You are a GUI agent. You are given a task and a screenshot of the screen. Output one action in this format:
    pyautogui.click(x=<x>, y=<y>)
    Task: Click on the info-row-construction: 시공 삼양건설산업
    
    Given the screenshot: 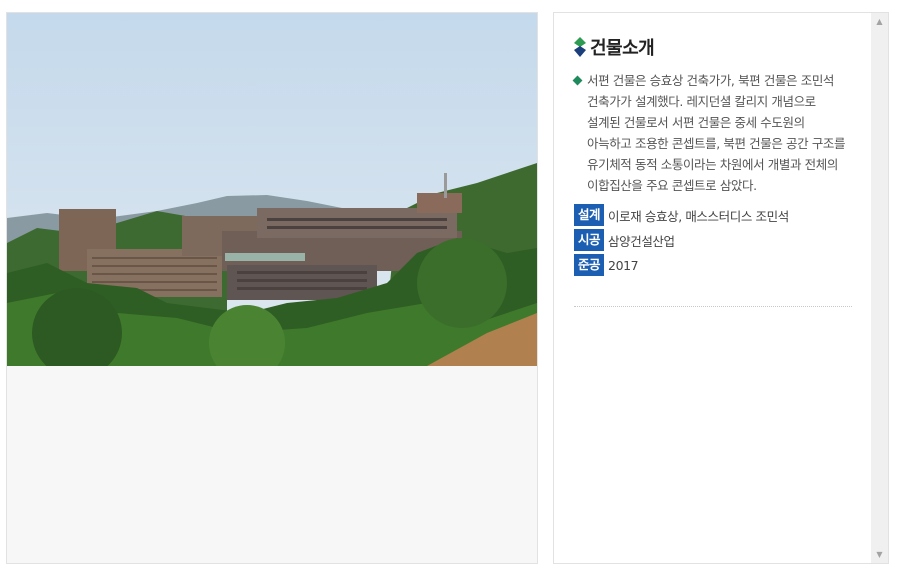 What is the action you would take?
    pyautogui.click(x=713, y=240)
    